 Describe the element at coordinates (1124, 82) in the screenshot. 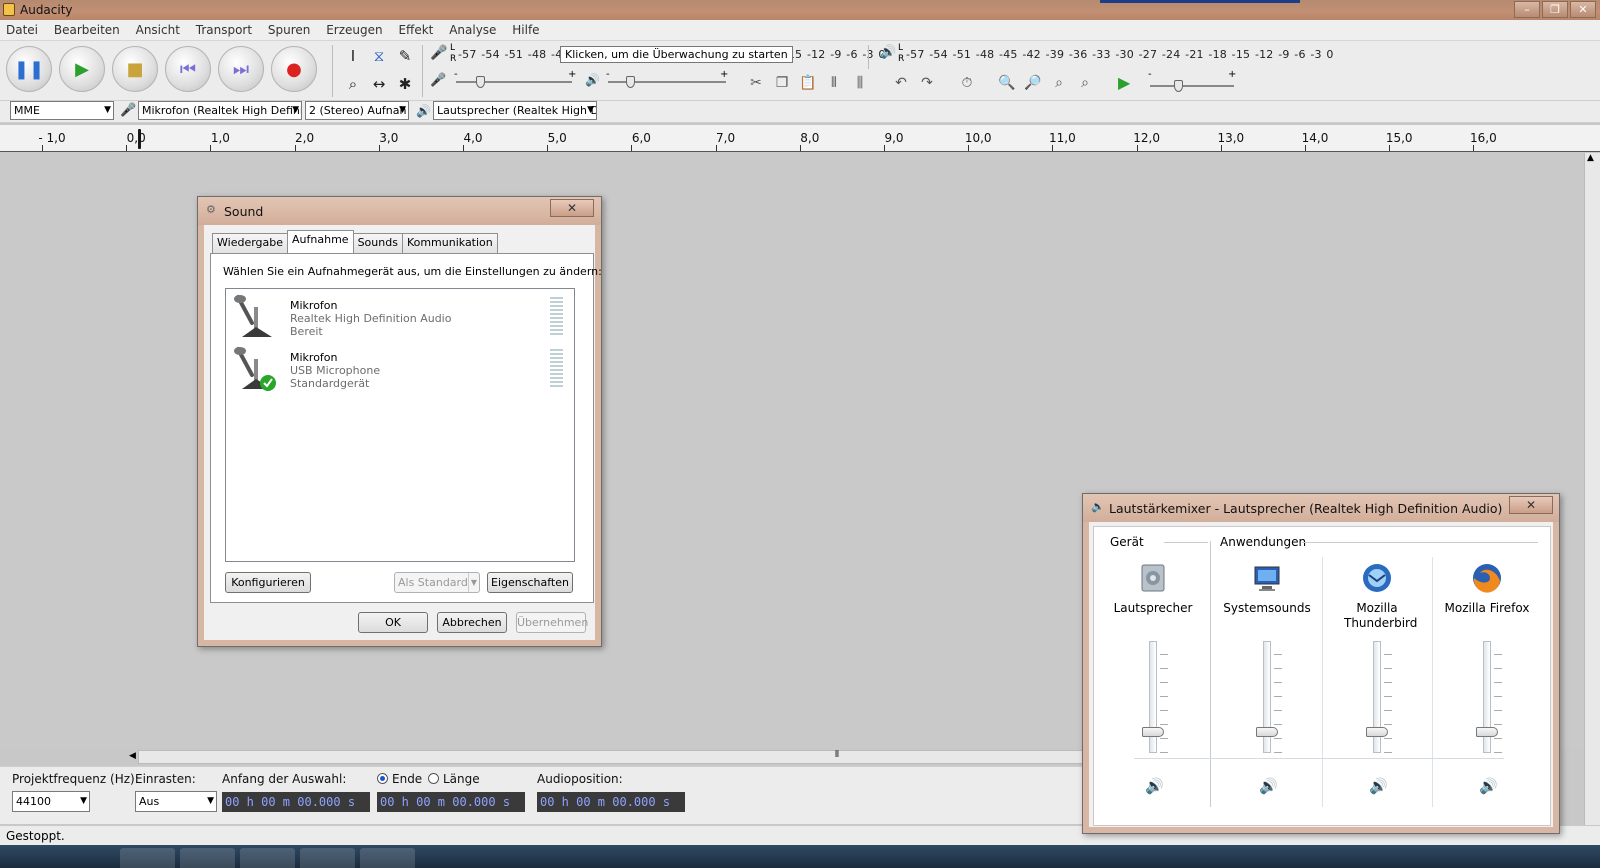

I see `play-at-speed-icon: ▶` at that location.